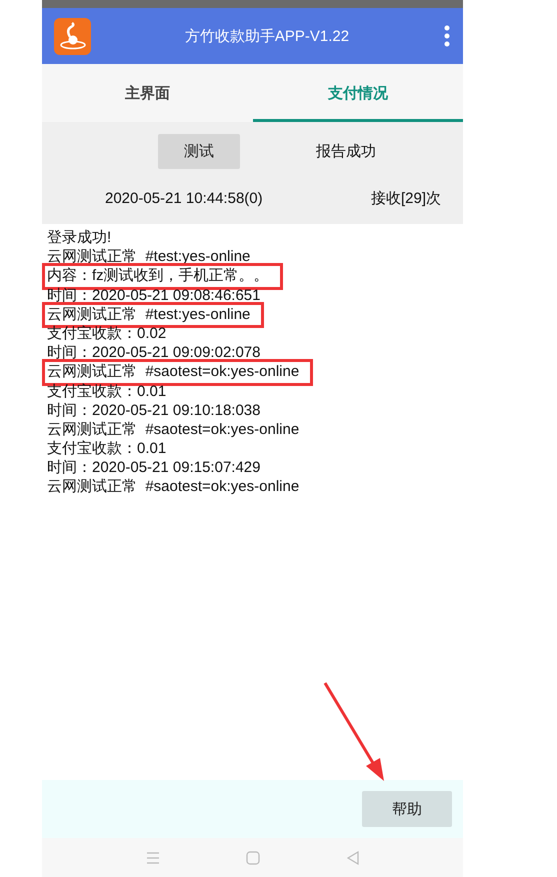 The height and width of the screenshot is (877, 557). What do you see at coordinates (147, 93) in the screenshot?
I see `tab: 主界面` at bounding box center [147, 93].